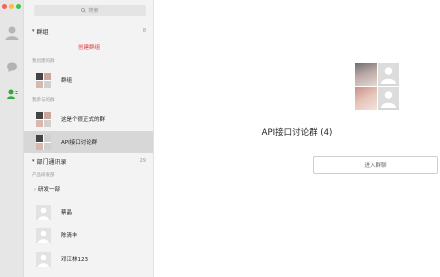 The width and height of the screenshot is (440, 277). Describe the element at coordinates (49, 190) in the screenshot. I see `department-name: 研发一部` at that location.